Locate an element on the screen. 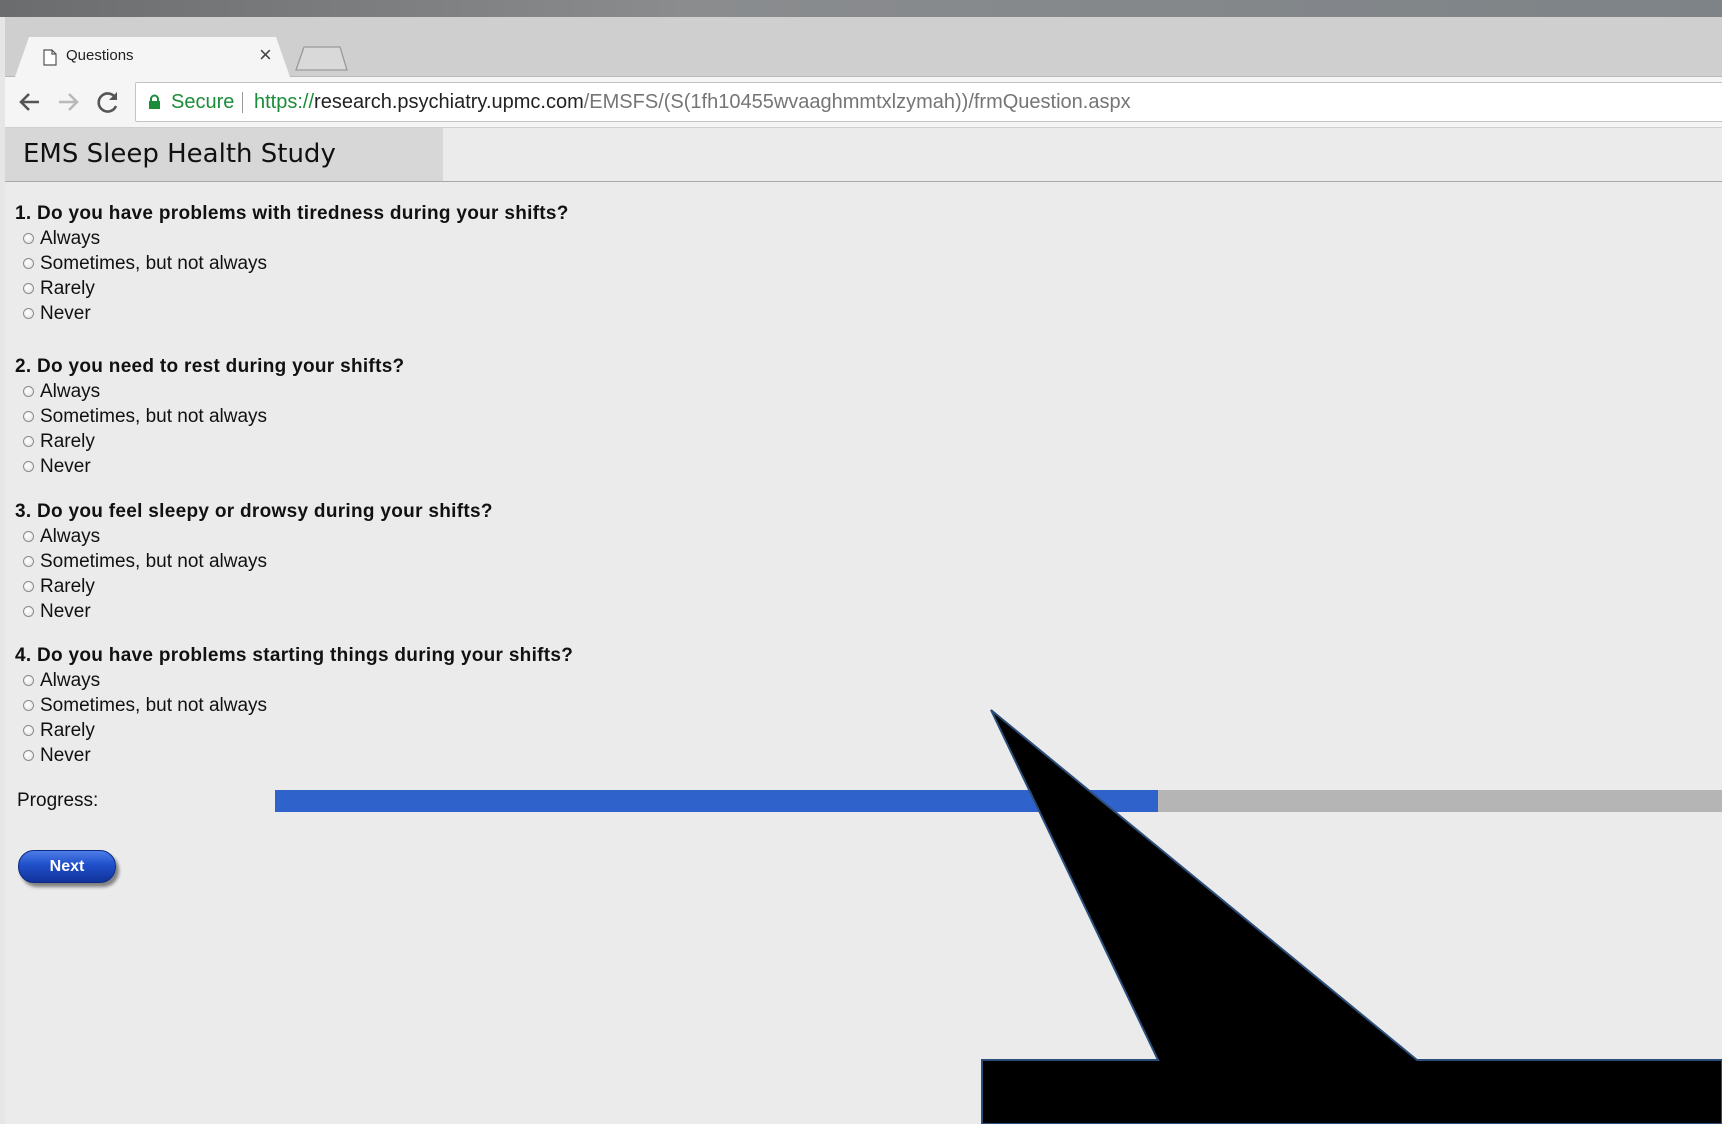 The height and width of the screenshot is (1124, 1722). site-title-box: EMS Sleep Health Study is located at coordinates (224, 154).